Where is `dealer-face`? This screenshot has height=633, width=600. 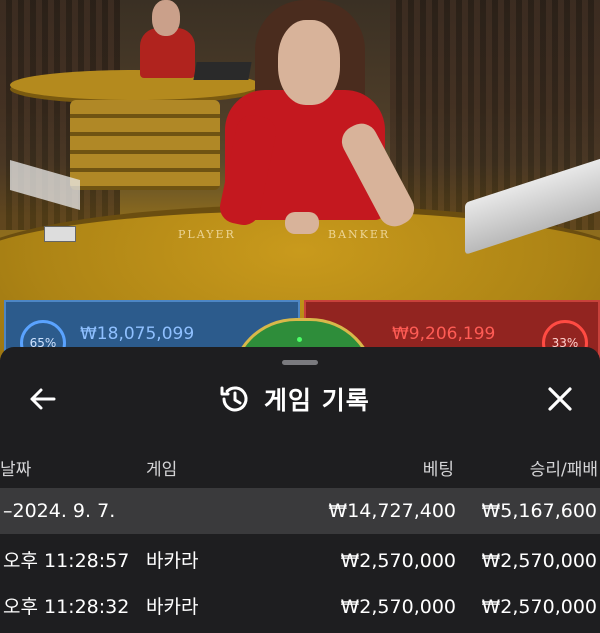
dealer-face is located at coordinates (309, 62).